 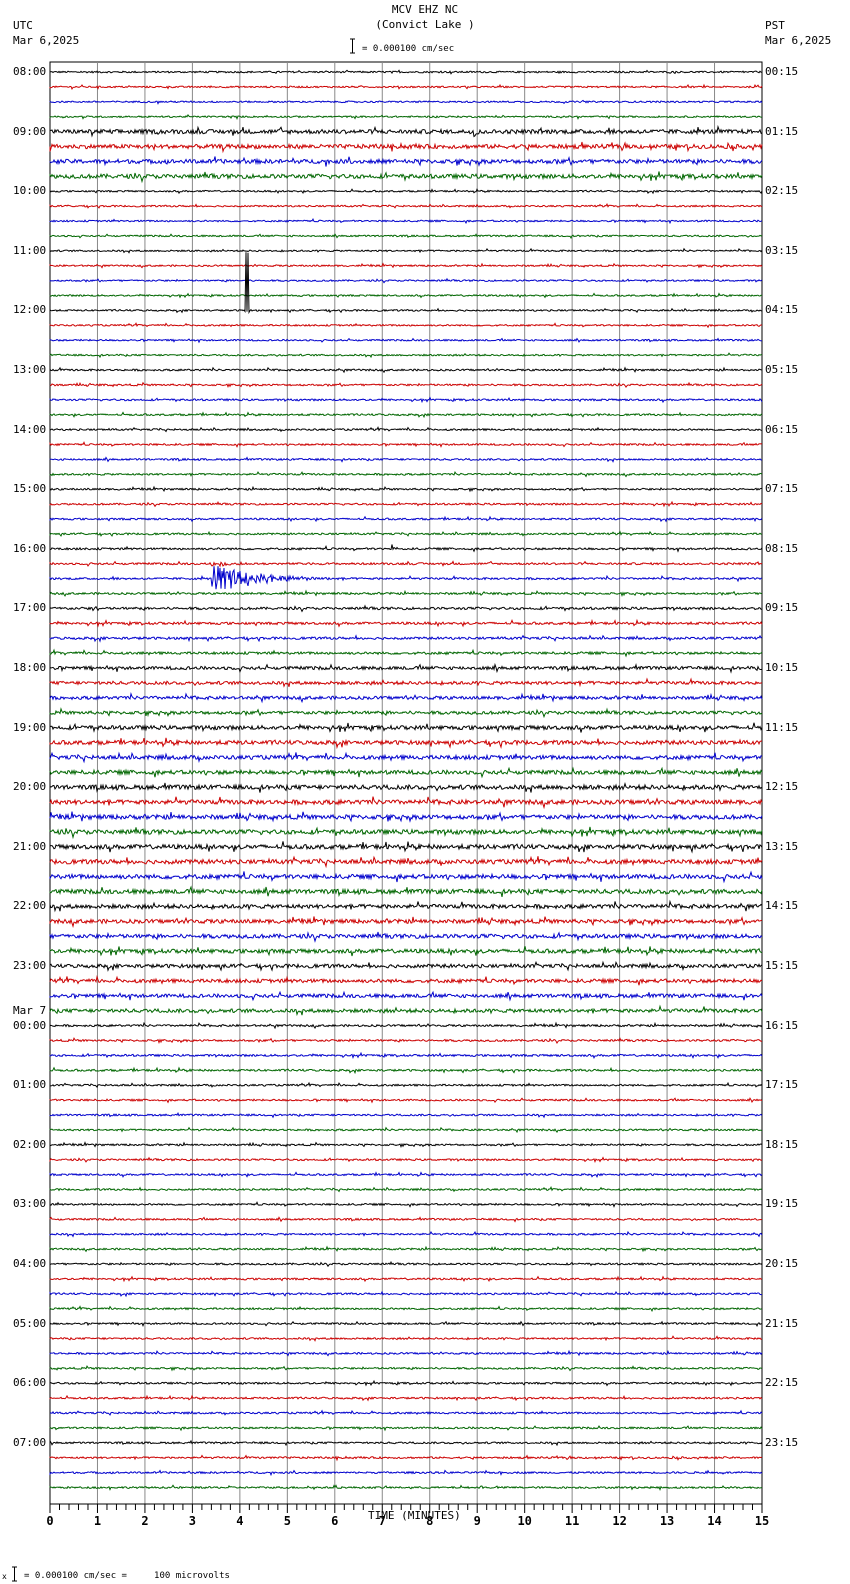 I want to click on pst-hour-label: 11:15, so click(x=782, y=727).